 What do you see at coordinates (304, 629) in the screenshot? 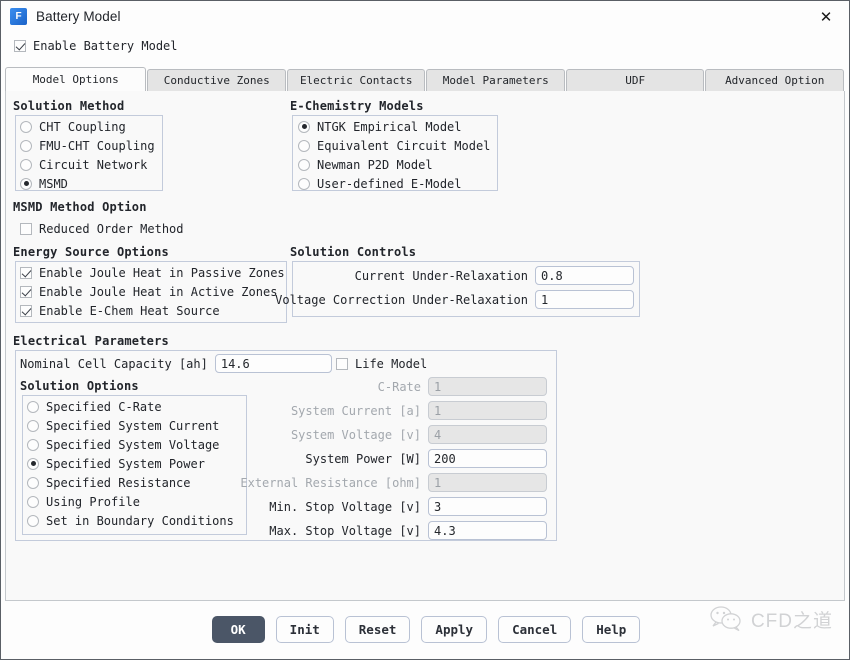
I see `init-button: Init` at bounding box center [304, 629].